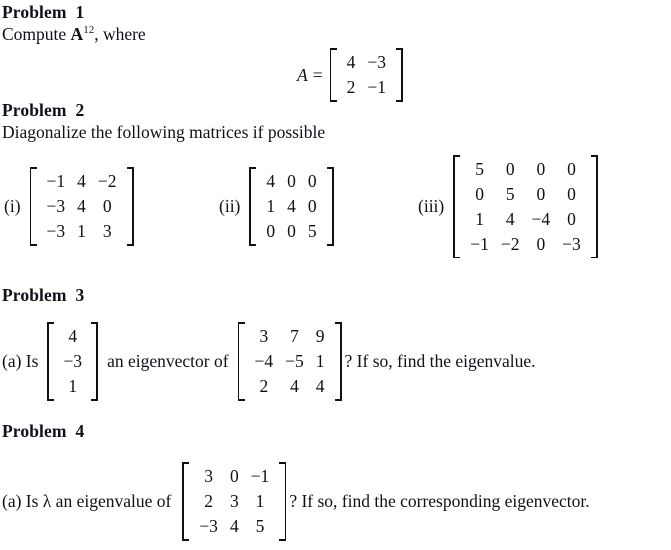 The image size is (671, 550). I want to click on matrix-cell: 9, so click(320, 336).